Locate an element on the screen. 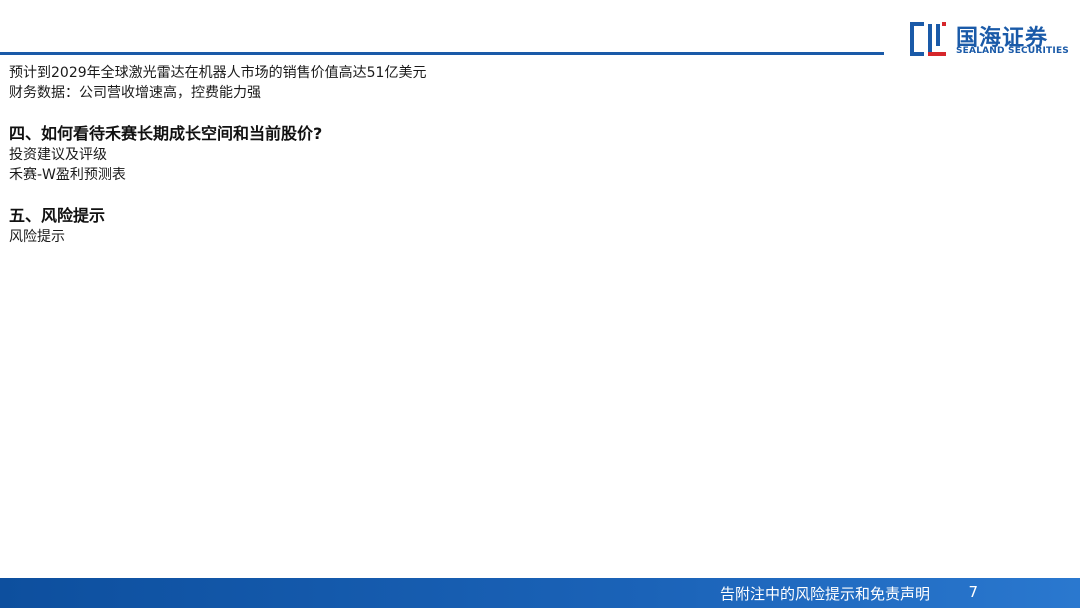 Image resolution: width=1080 pixels, height=608 pixels. outline-item: 预计到2029年全球激光雷达在机器人市场的销售价值高达51亿美元 is located at coordinates (218, 73).